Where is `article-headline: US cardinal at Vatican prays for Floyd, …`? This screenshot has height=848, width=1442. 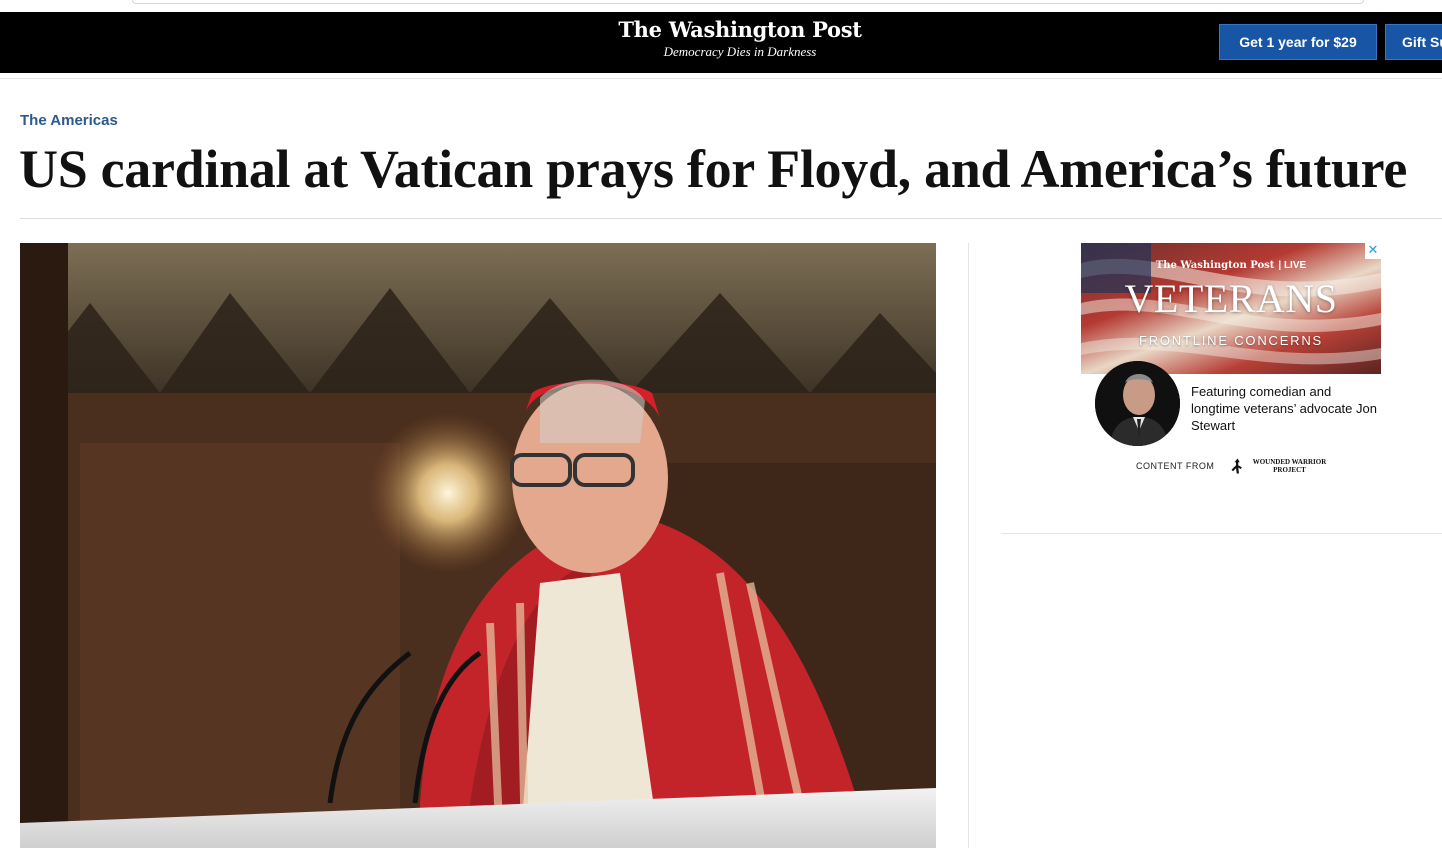
article-headline: US cardinal at Vatican prays for Floyd, … is located at coordinates (713, 169).